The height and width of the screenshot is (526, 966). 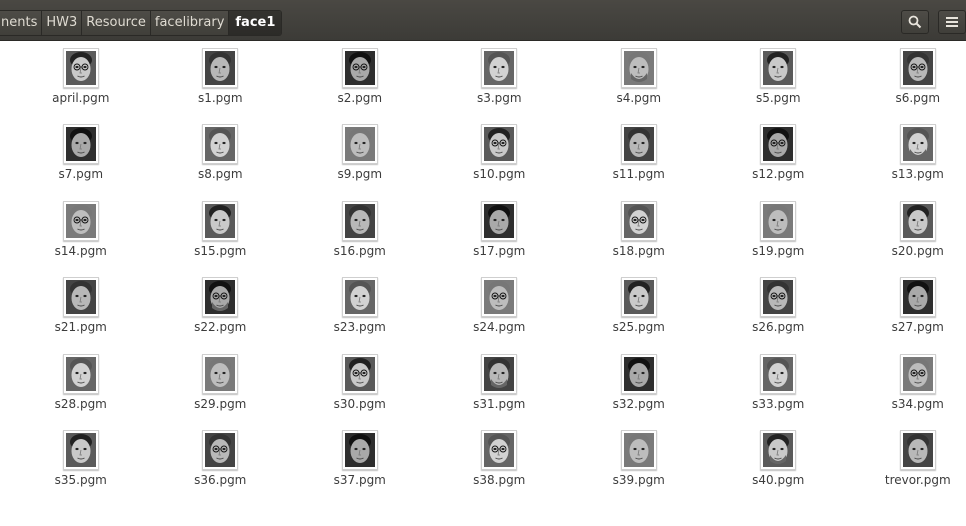 What do you see at coordinates (359, 479) in the screenshot?
I see `file-name-label: s37.pgm` at bounding box center [359, 479].